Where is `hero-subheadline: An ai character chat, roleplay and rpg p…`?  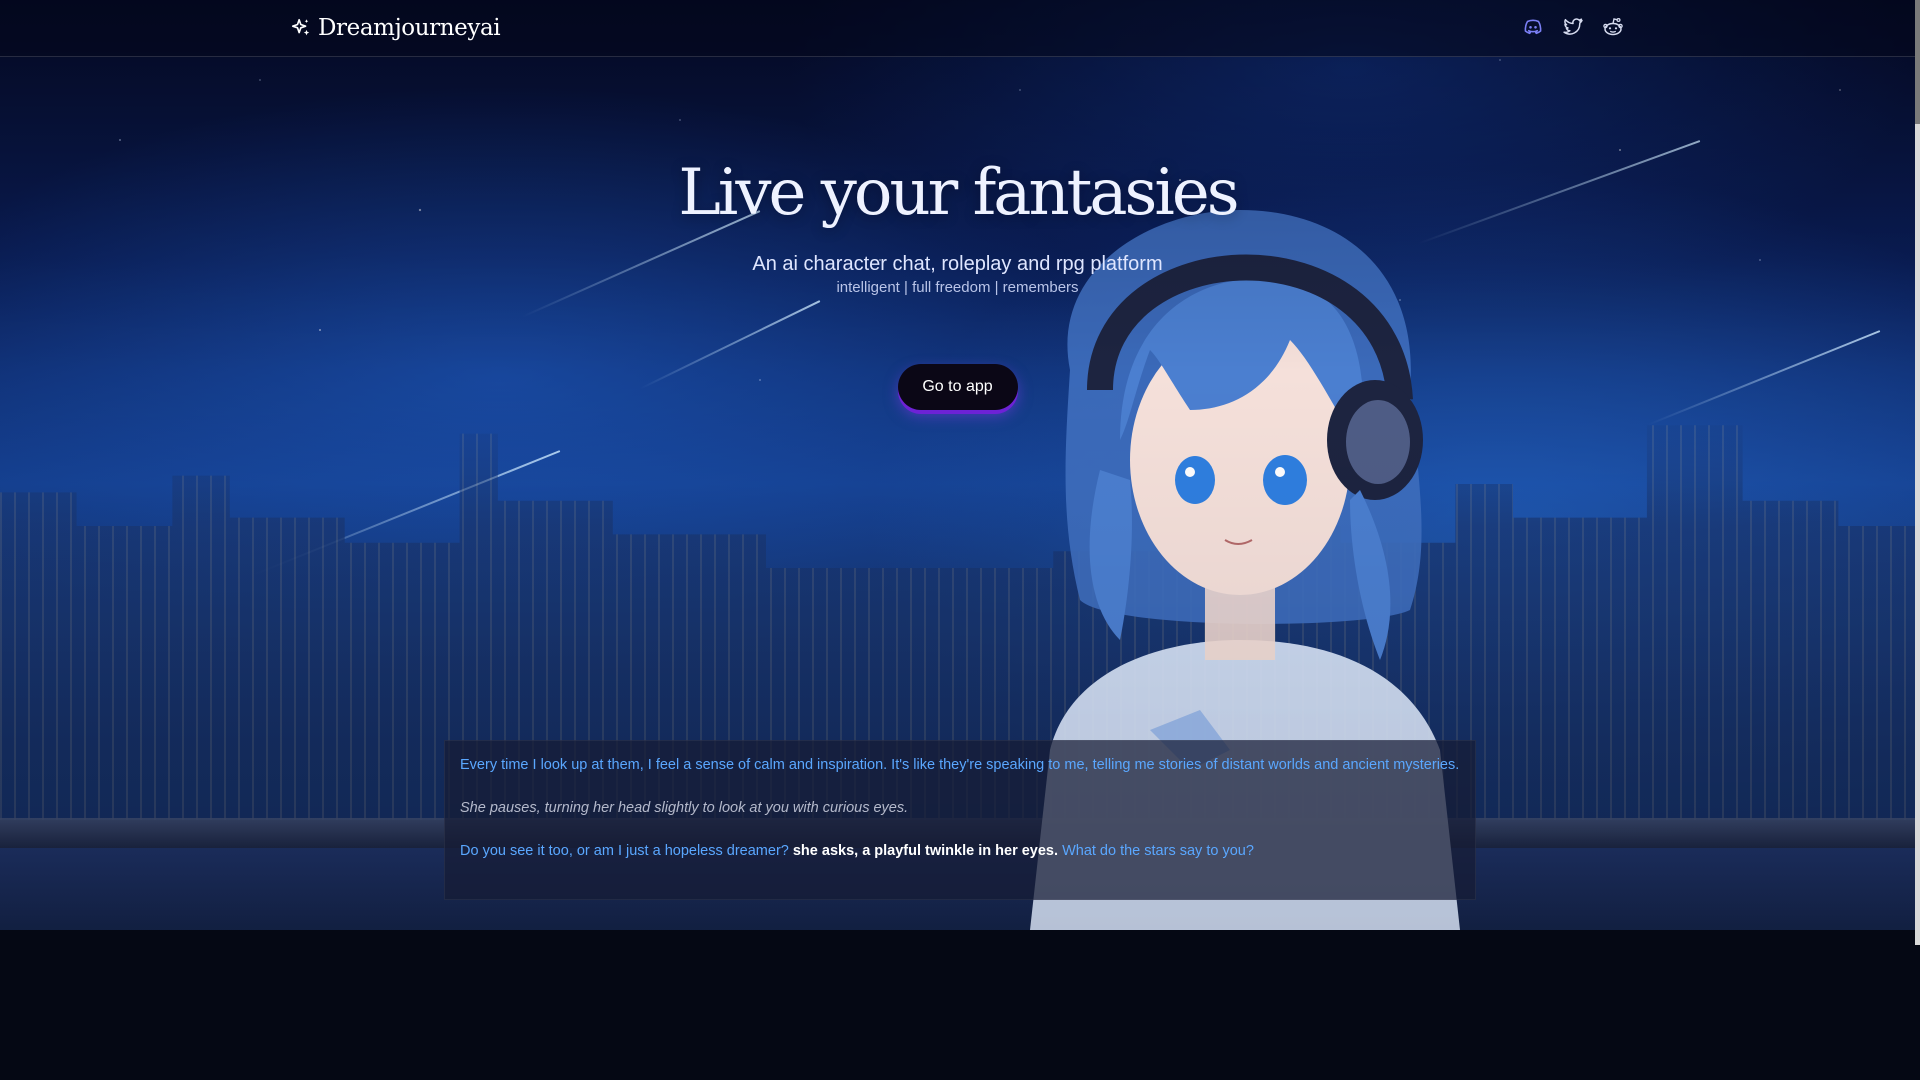 hero-subheadline: An ai character chat, roleplay and rpg p… is located at coordinates (957, 264).